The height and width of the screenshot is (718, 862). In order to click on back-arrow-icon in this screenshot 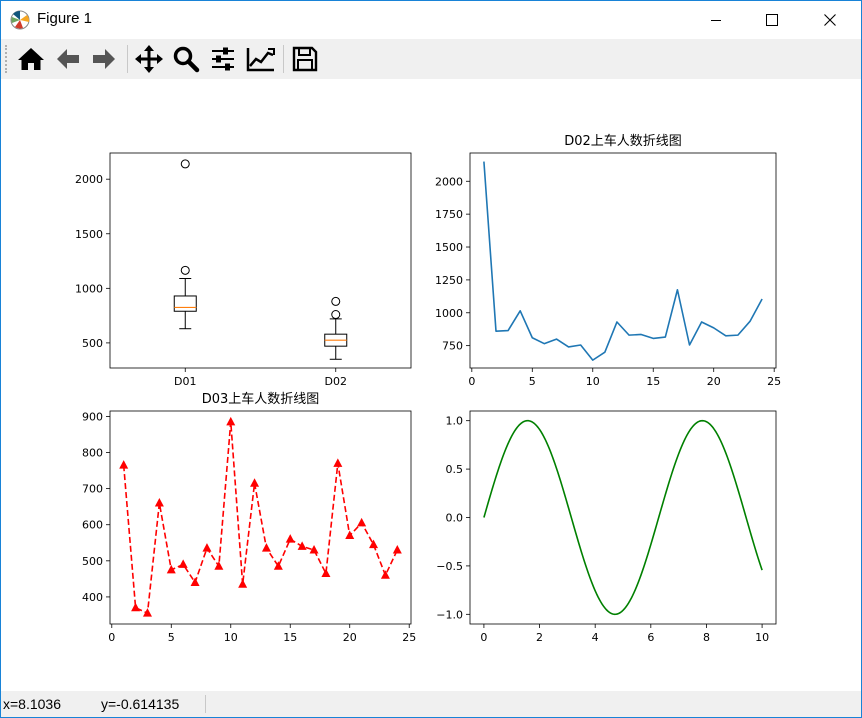, I will do `click(68, 59)`.